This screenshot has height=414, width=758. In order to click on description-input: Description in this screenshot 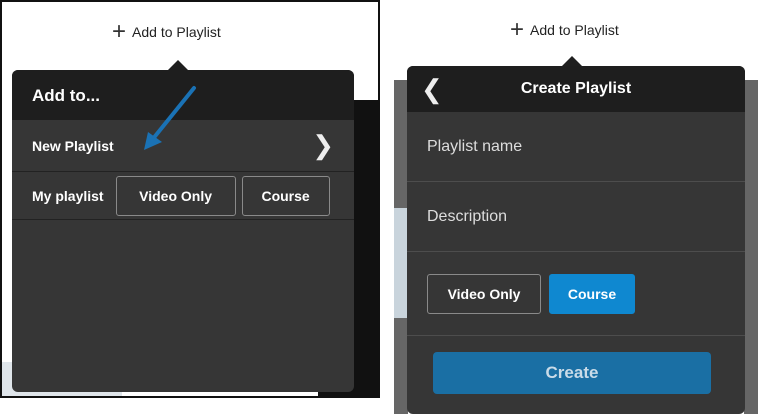, I will do `click(576, 217)`.